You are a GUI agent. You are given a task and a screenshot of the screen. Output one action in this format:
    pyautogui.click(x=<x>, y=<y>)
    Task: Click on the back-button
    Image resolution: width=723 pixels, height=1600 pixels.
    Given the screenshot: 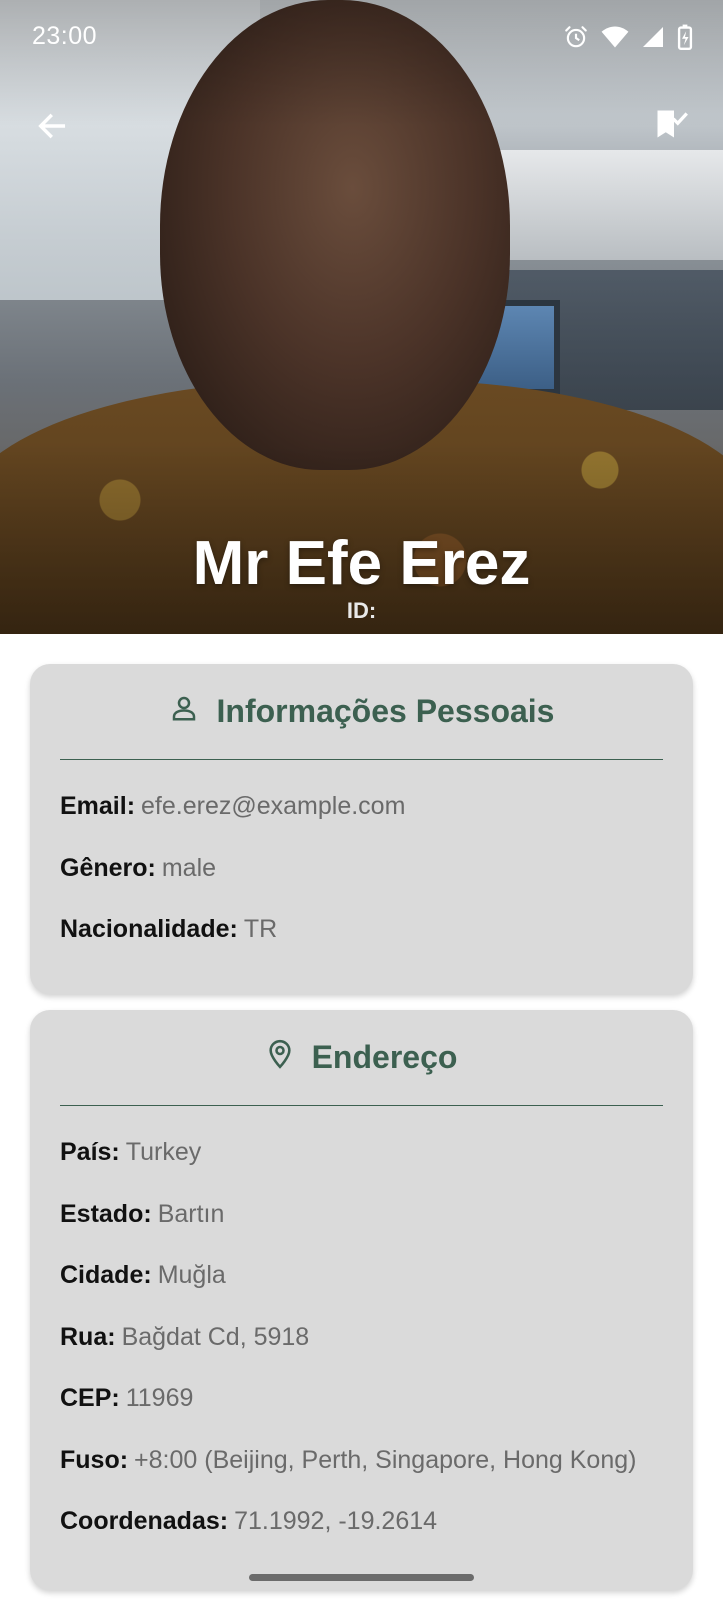 What is the action you would take?
    pyautogui.click(x=52, y=128)
    